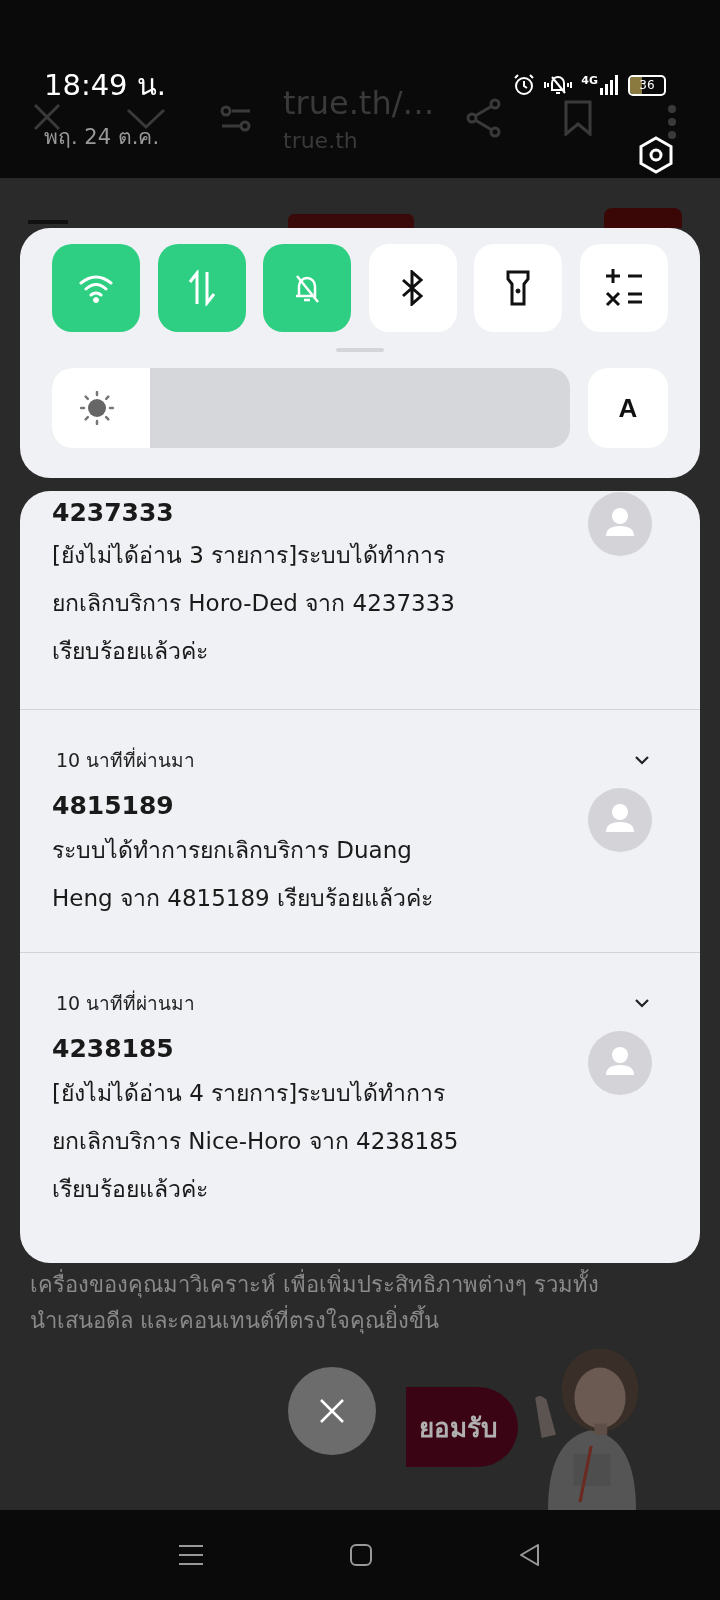  I want to click on calculator-tile, so click(623, 288).